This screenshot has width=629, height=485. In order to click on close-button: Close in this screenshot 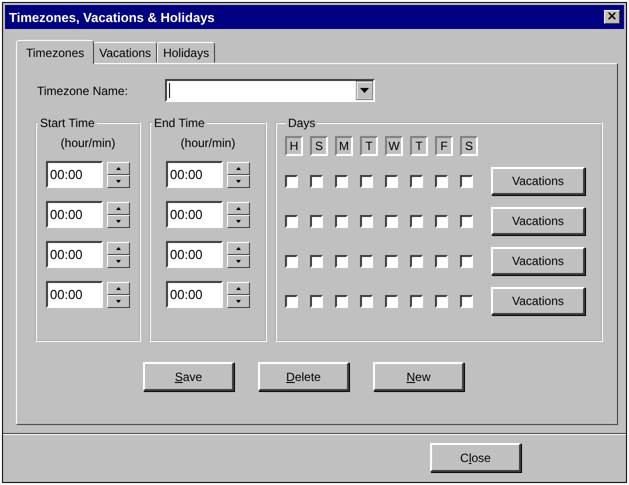, I will do `click(475, 457)`.